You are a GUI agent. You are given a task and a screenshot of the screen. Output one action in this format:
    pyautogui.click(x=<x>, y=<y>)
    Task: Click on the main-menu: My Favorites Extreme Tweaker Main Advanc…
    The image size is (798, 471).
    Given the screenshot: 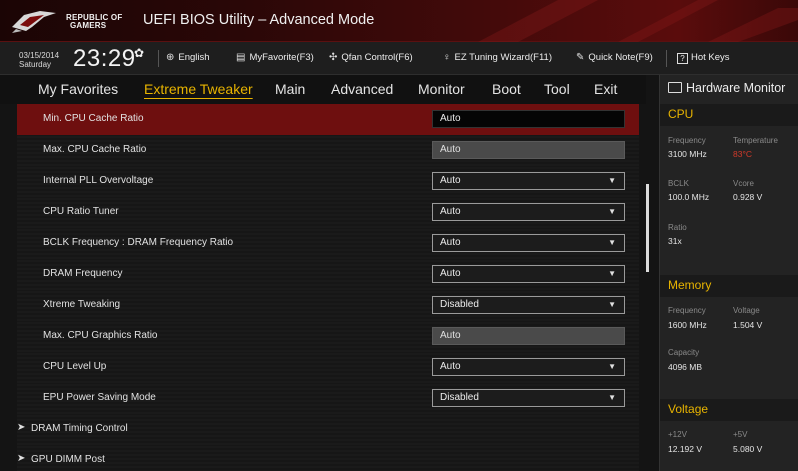 What is the action you would take?
    pyautogui.click(x=323, y=89)
    